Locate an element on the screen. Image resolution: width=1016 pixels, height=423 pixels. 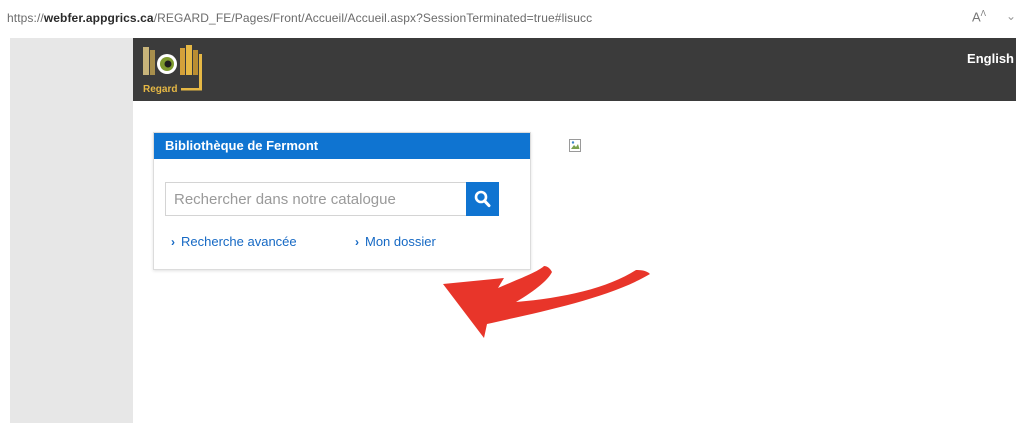
catalogue-search-input is located at coordinates (315, 199).